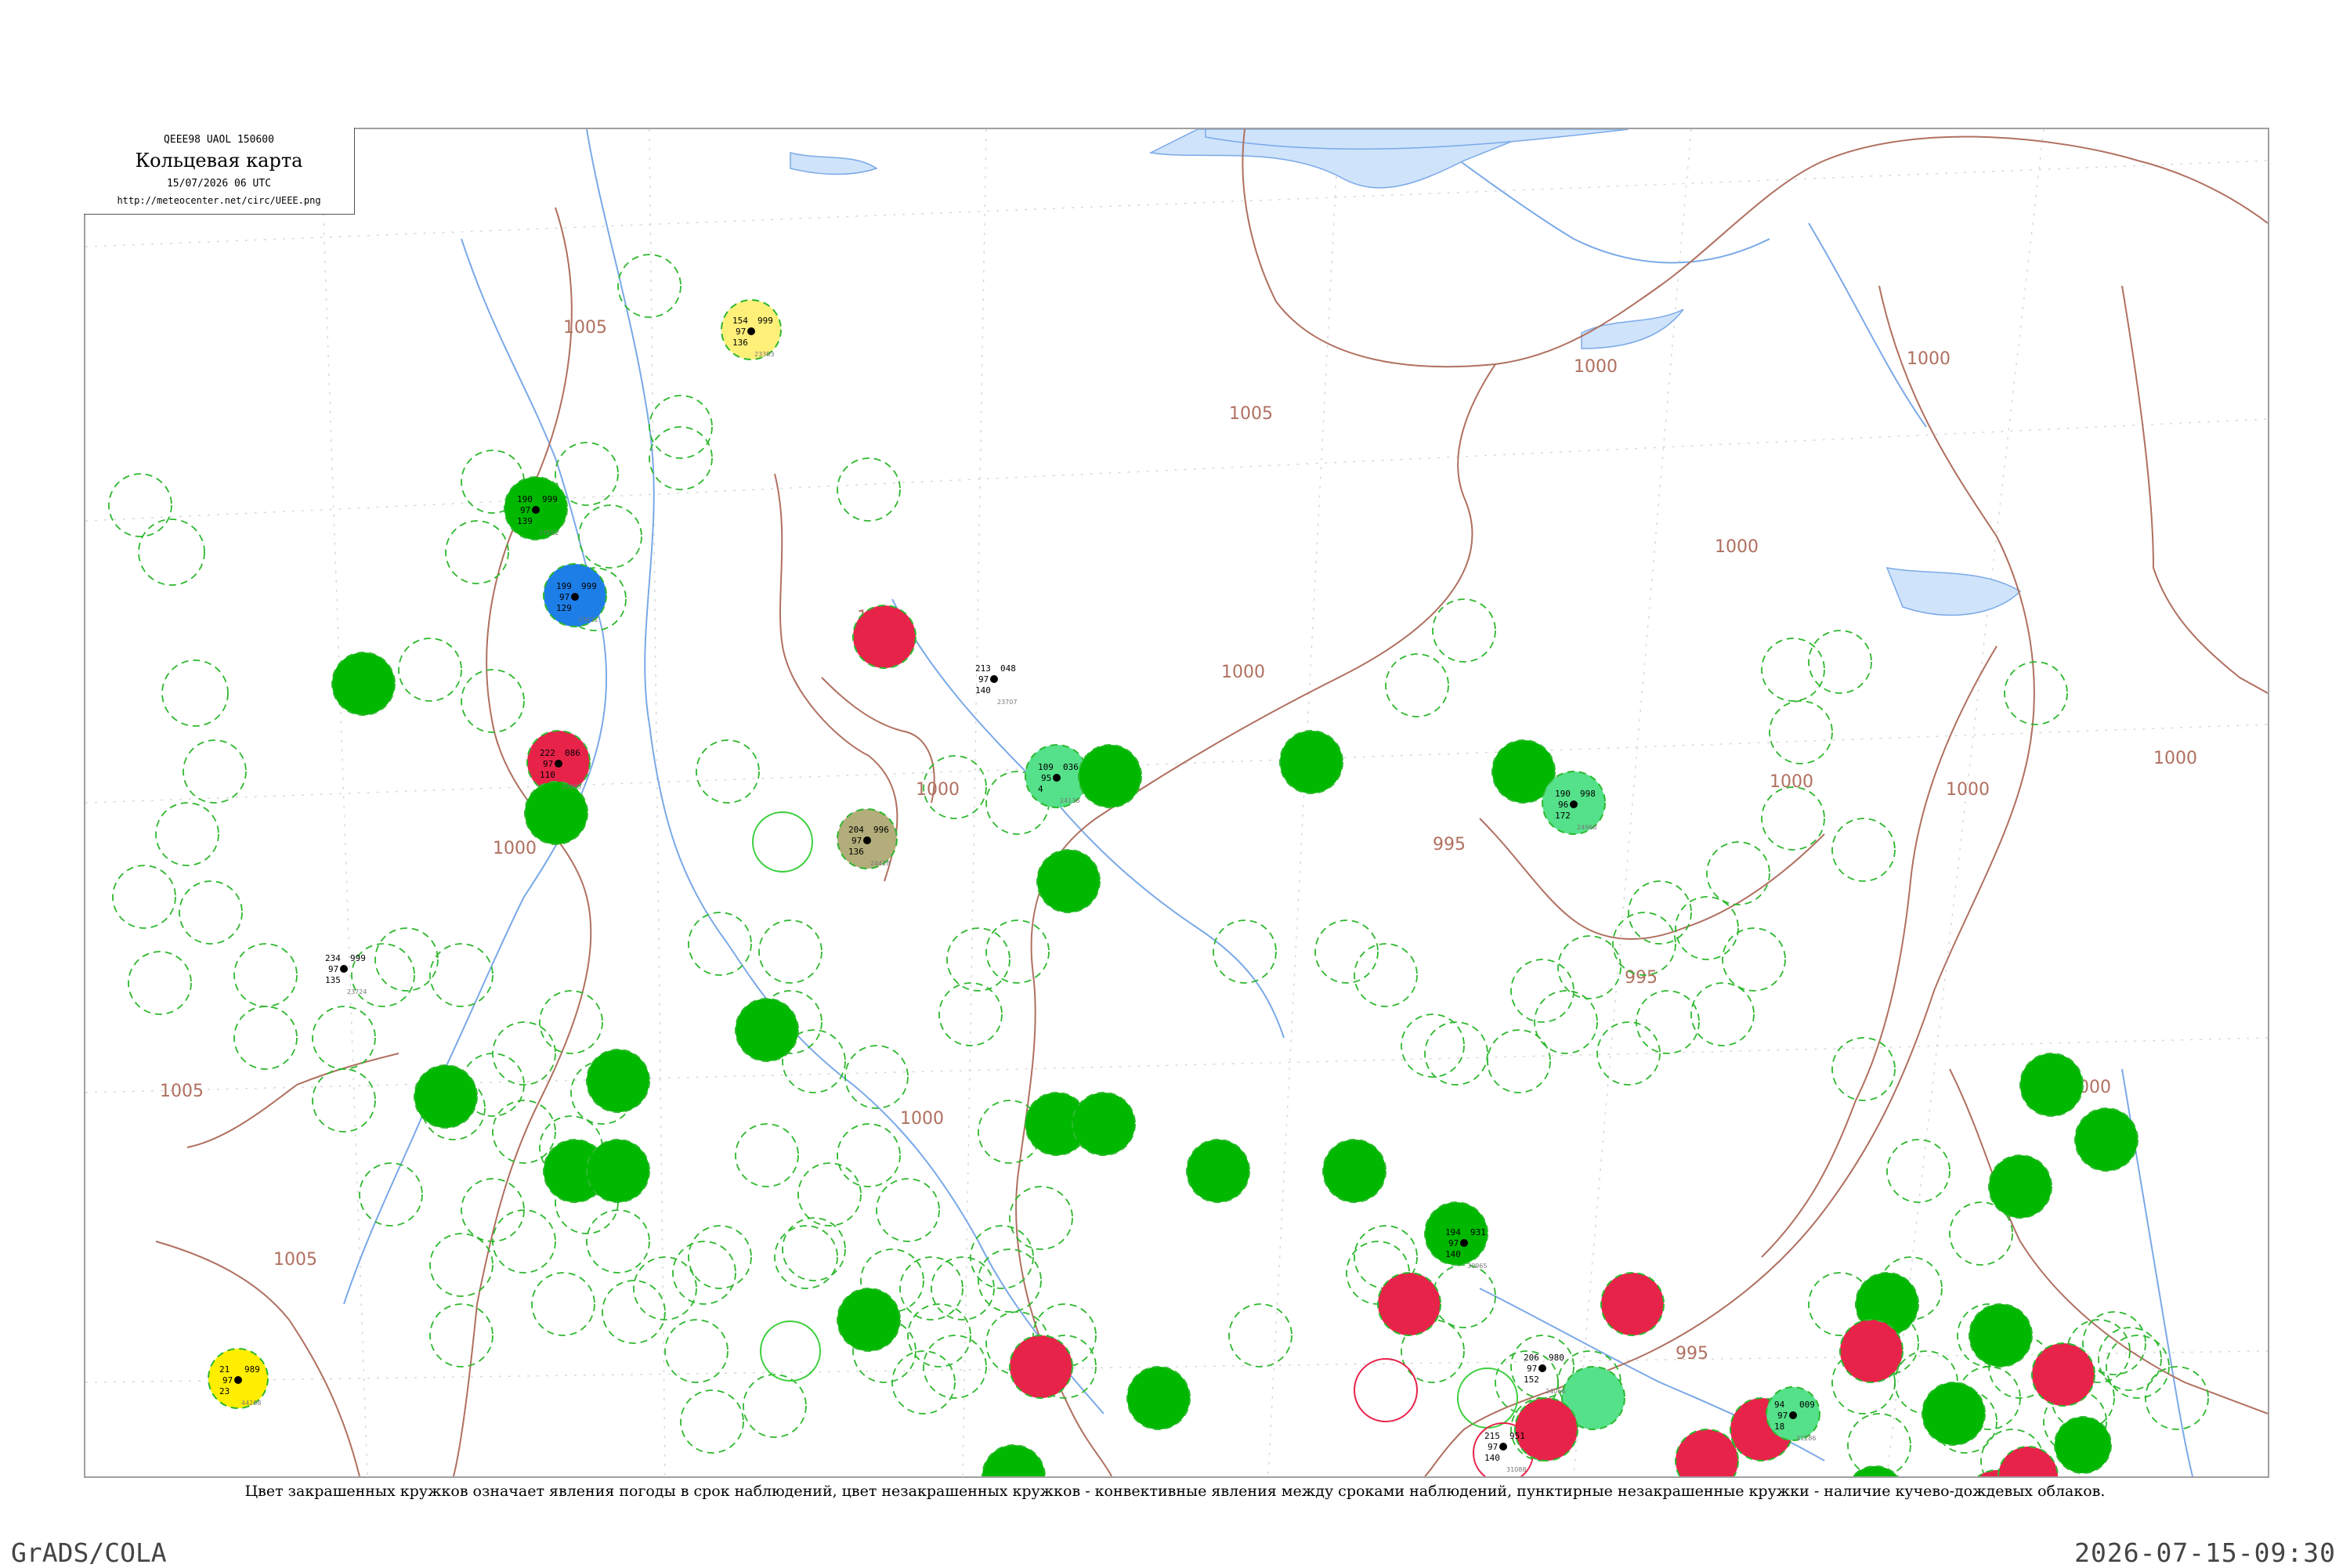 This screenshot has height=1568, width=2350. Describe the element at coordinates (547, 775) in the screenshot. I see `station-dewpoint: 110` at that location.